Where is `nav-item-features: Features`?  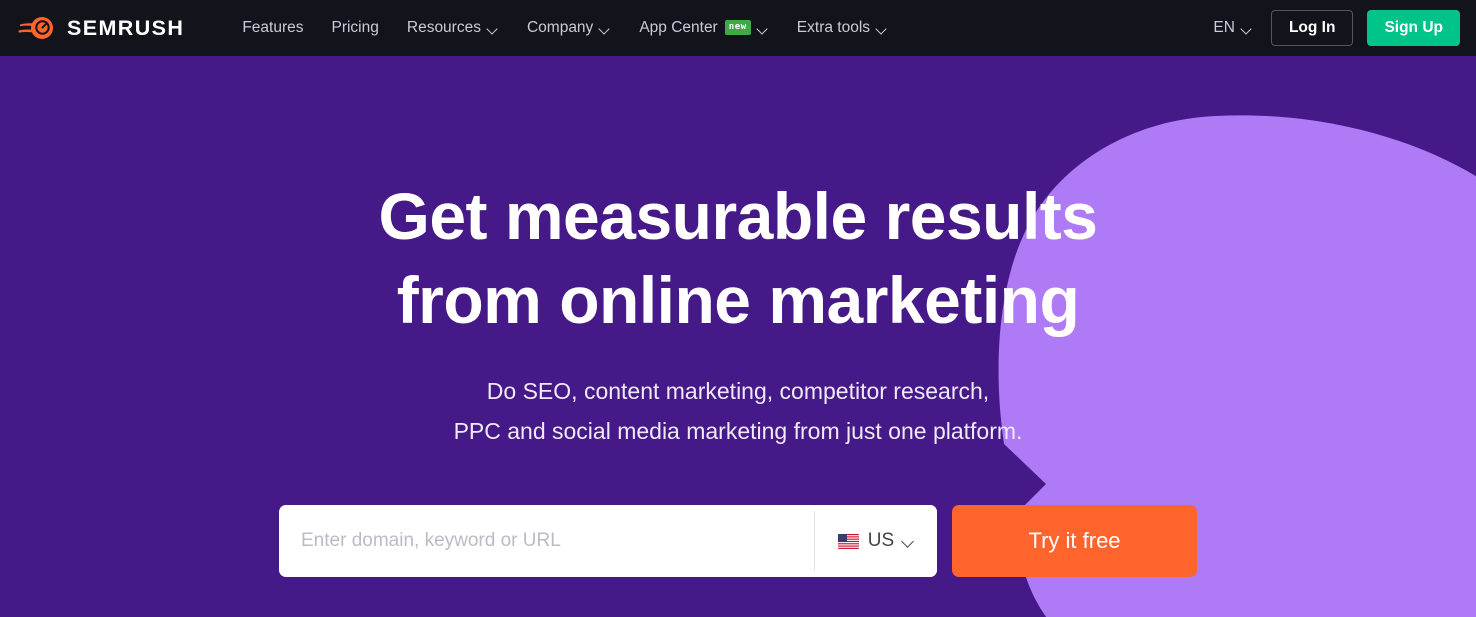
nav-item-features: Features is located at coordinates (272, 28).